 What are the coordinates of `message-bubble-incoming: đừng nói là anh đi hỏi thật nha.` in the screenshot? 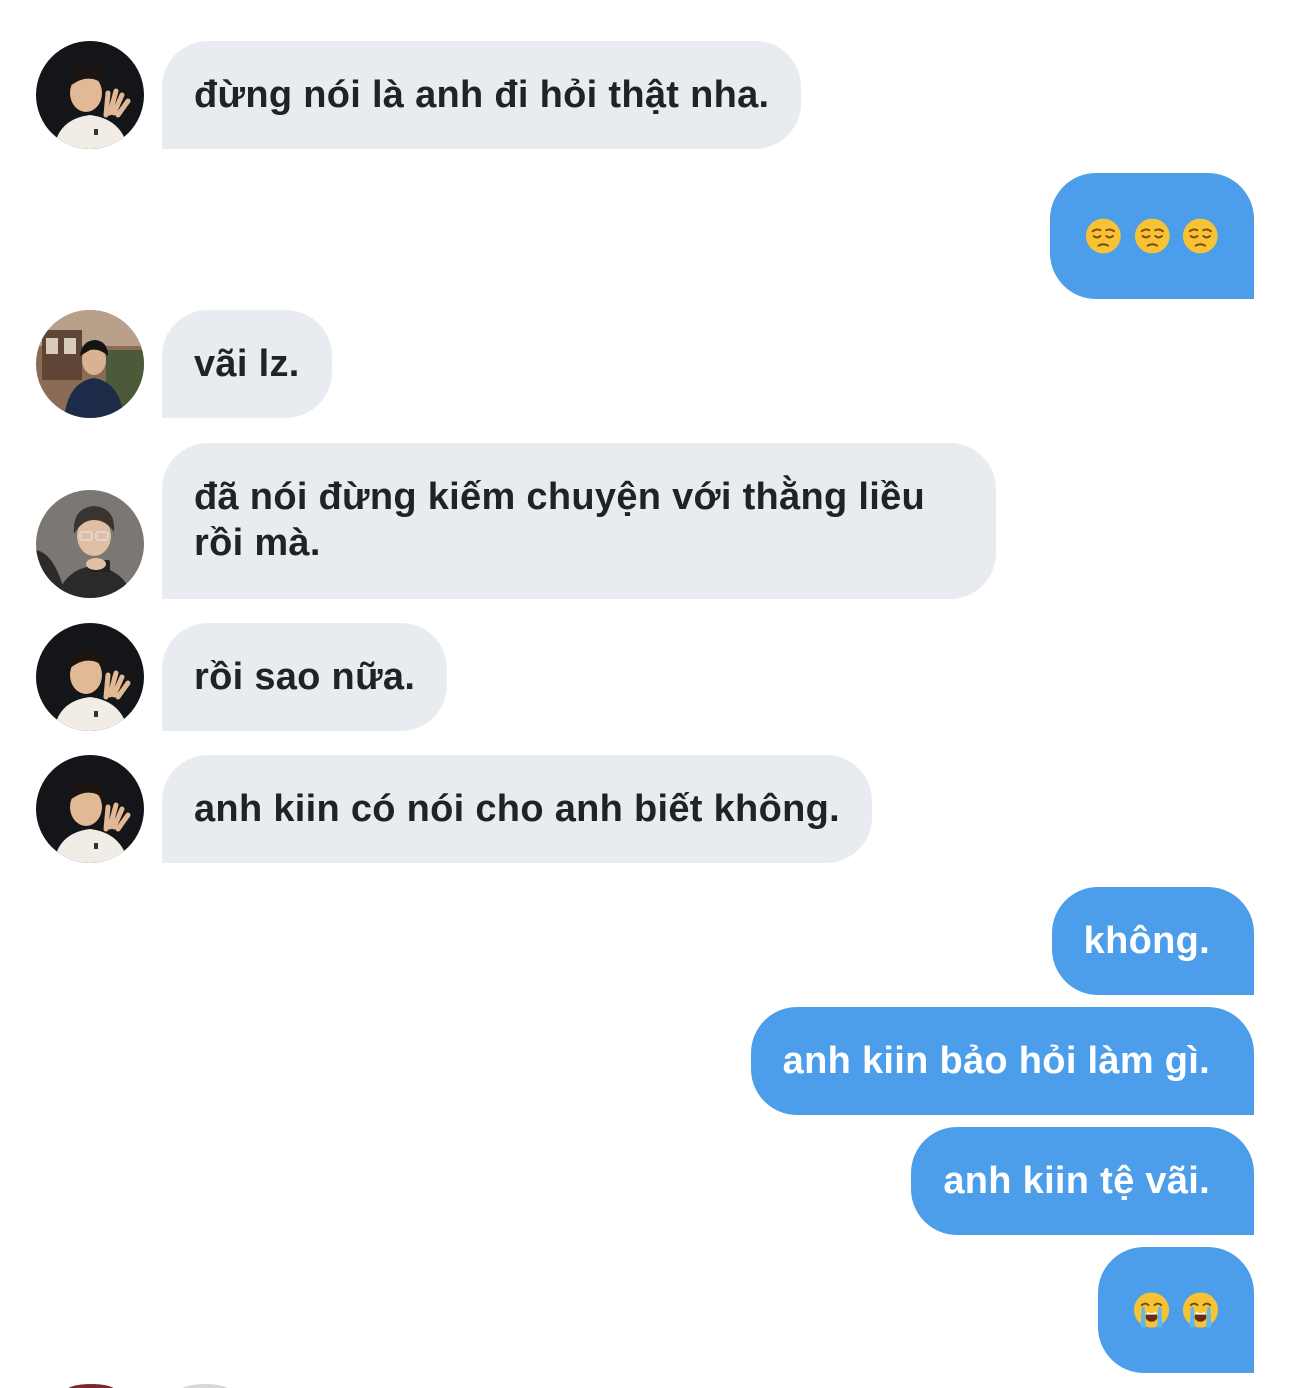 It's located at (482, 95).